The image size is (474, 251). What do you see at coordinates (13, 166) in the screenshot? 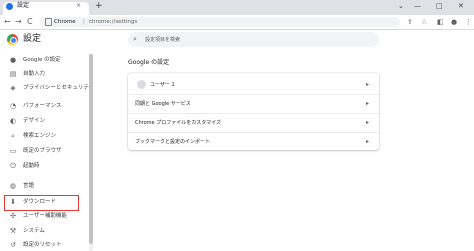
I see `power-icon: ⏻` at bounding box center [13, 166].